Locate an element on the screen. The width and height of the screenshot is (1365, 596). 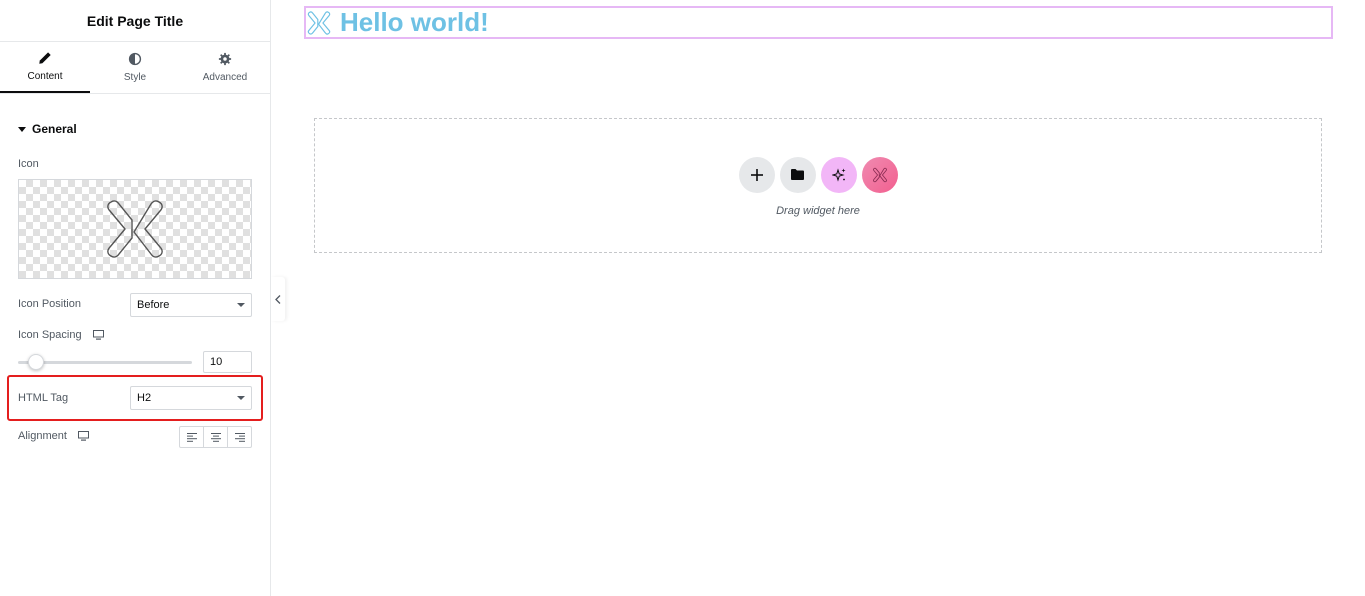
align-left-icon is located at coordinates (191, 437).